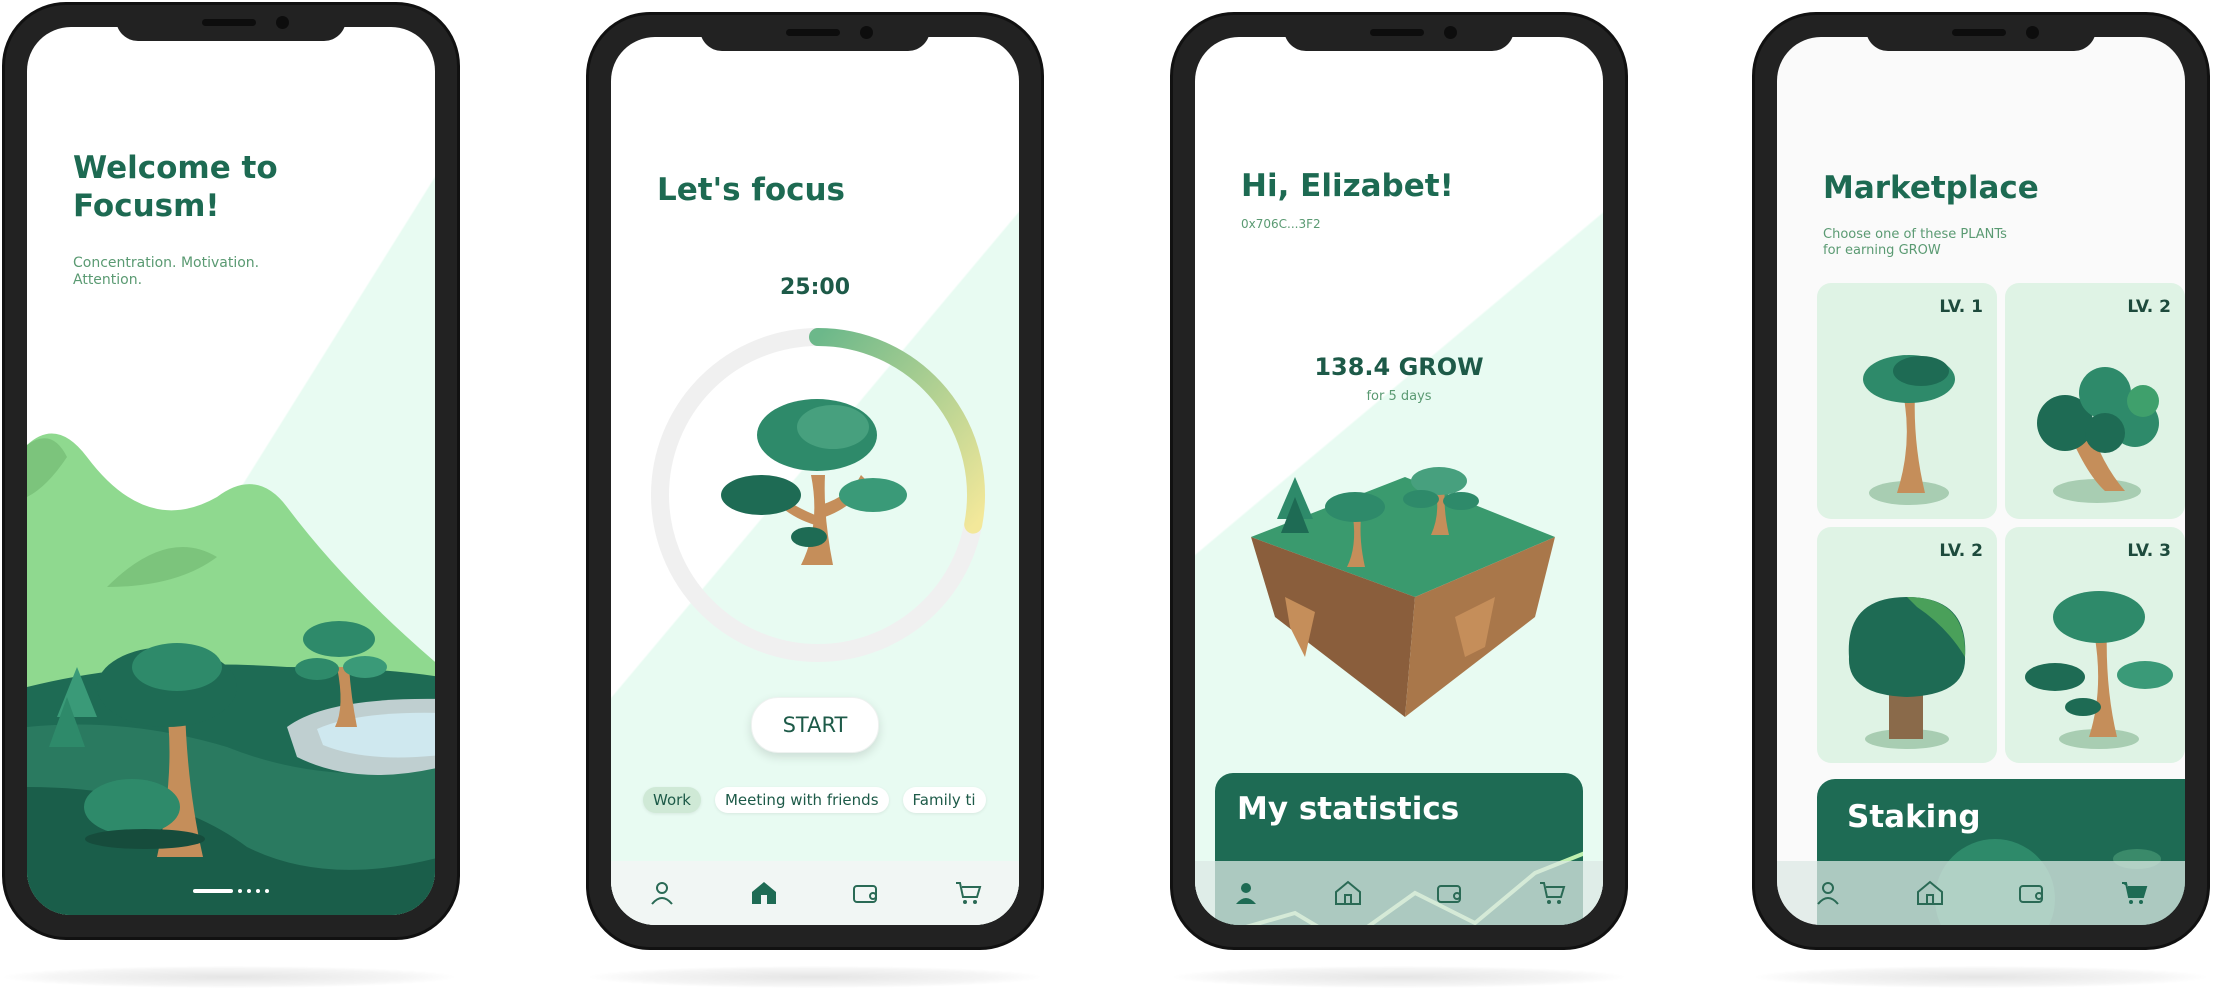 Image resolution: width=2216 pixels, height=992 pixels. Describe the element at coordinates (175, 187) in the screenshot. I see `welcome-title: Welcome to Focusm!` at that location.